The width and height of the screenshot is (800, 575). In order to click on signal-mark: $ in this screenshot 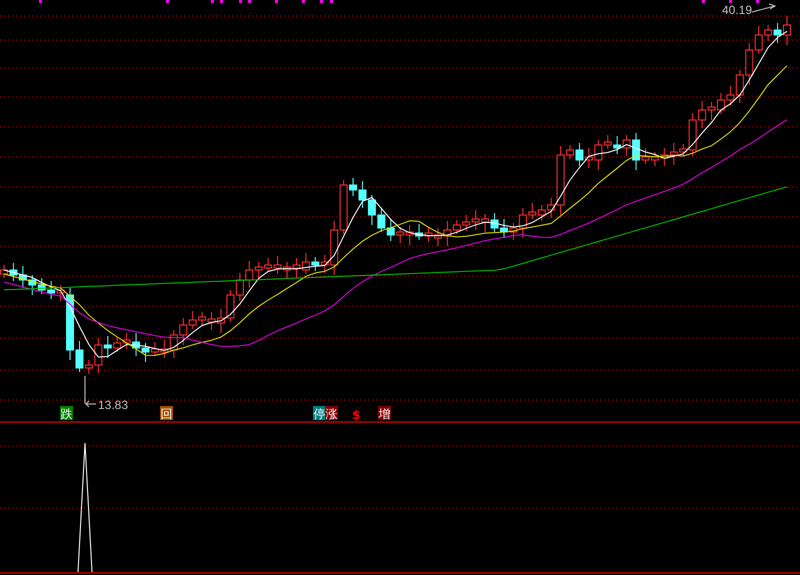, I will do `click(356, 415)`.